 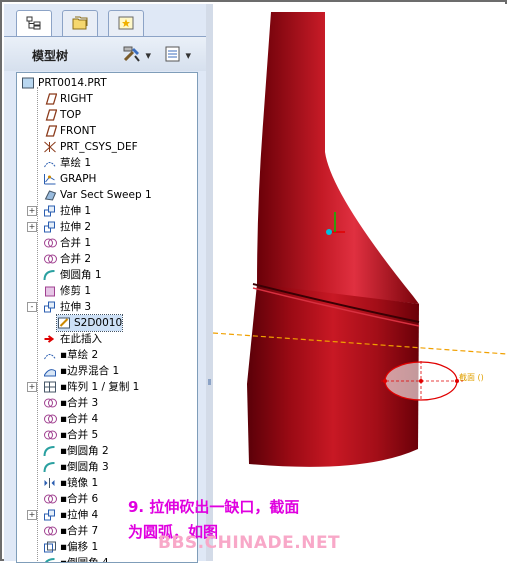 I want to click on tree-show-button: ▾, so click(x=177, y=54).